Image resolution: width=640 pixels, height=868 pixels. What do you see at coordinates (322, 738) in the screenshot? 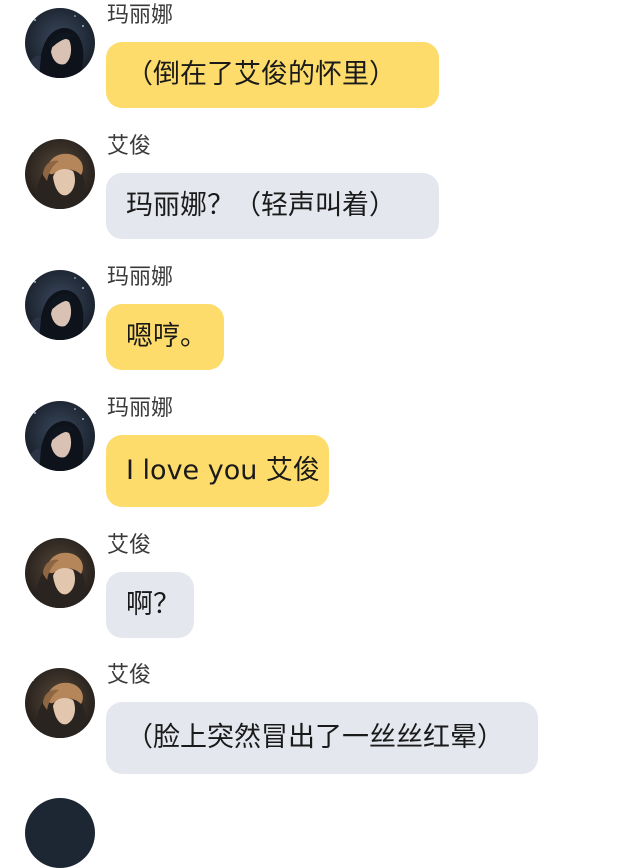
I see `message-bubble: （脸上突然冒出了一丝丝红晕）` at bounding box center [322, 738].